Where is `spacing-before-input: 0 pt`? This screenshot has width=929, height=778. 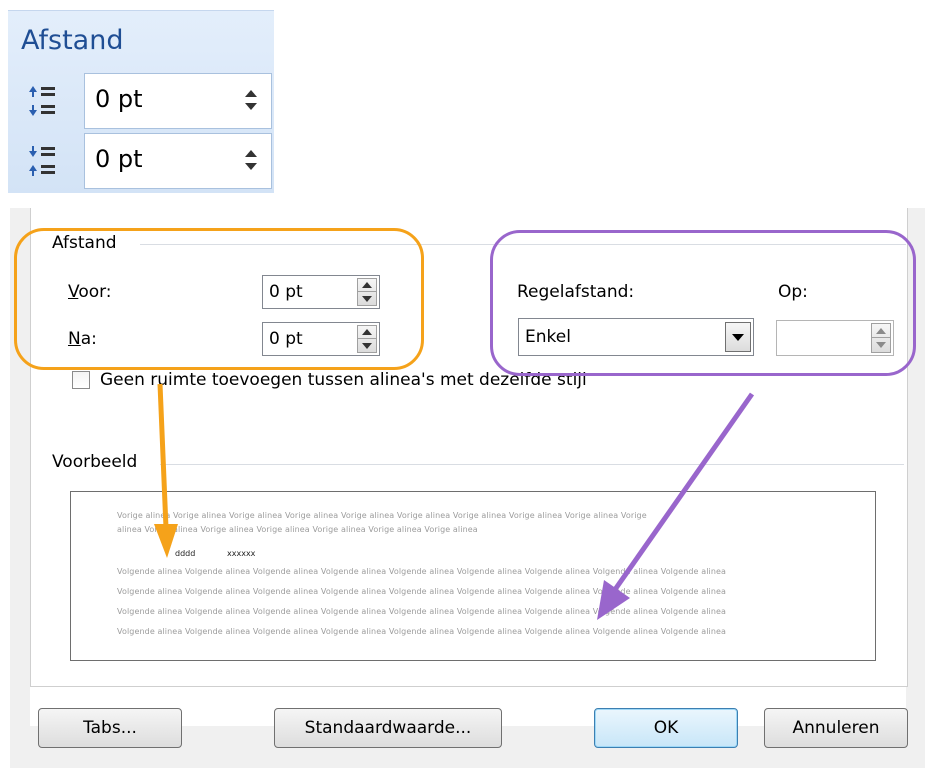
spacing-before-input: 0 pt is located at coordinates (178, 101).